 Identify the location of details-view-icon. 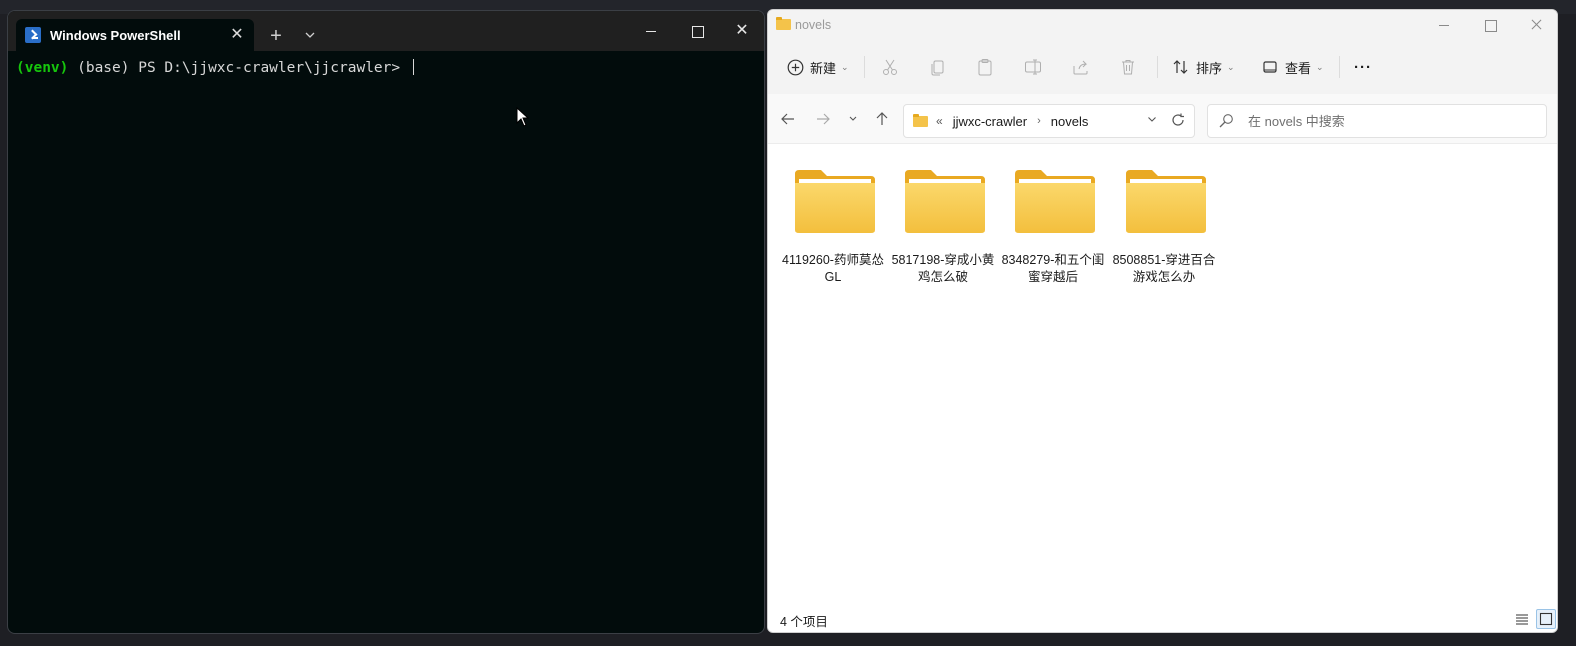
(1522, 619).